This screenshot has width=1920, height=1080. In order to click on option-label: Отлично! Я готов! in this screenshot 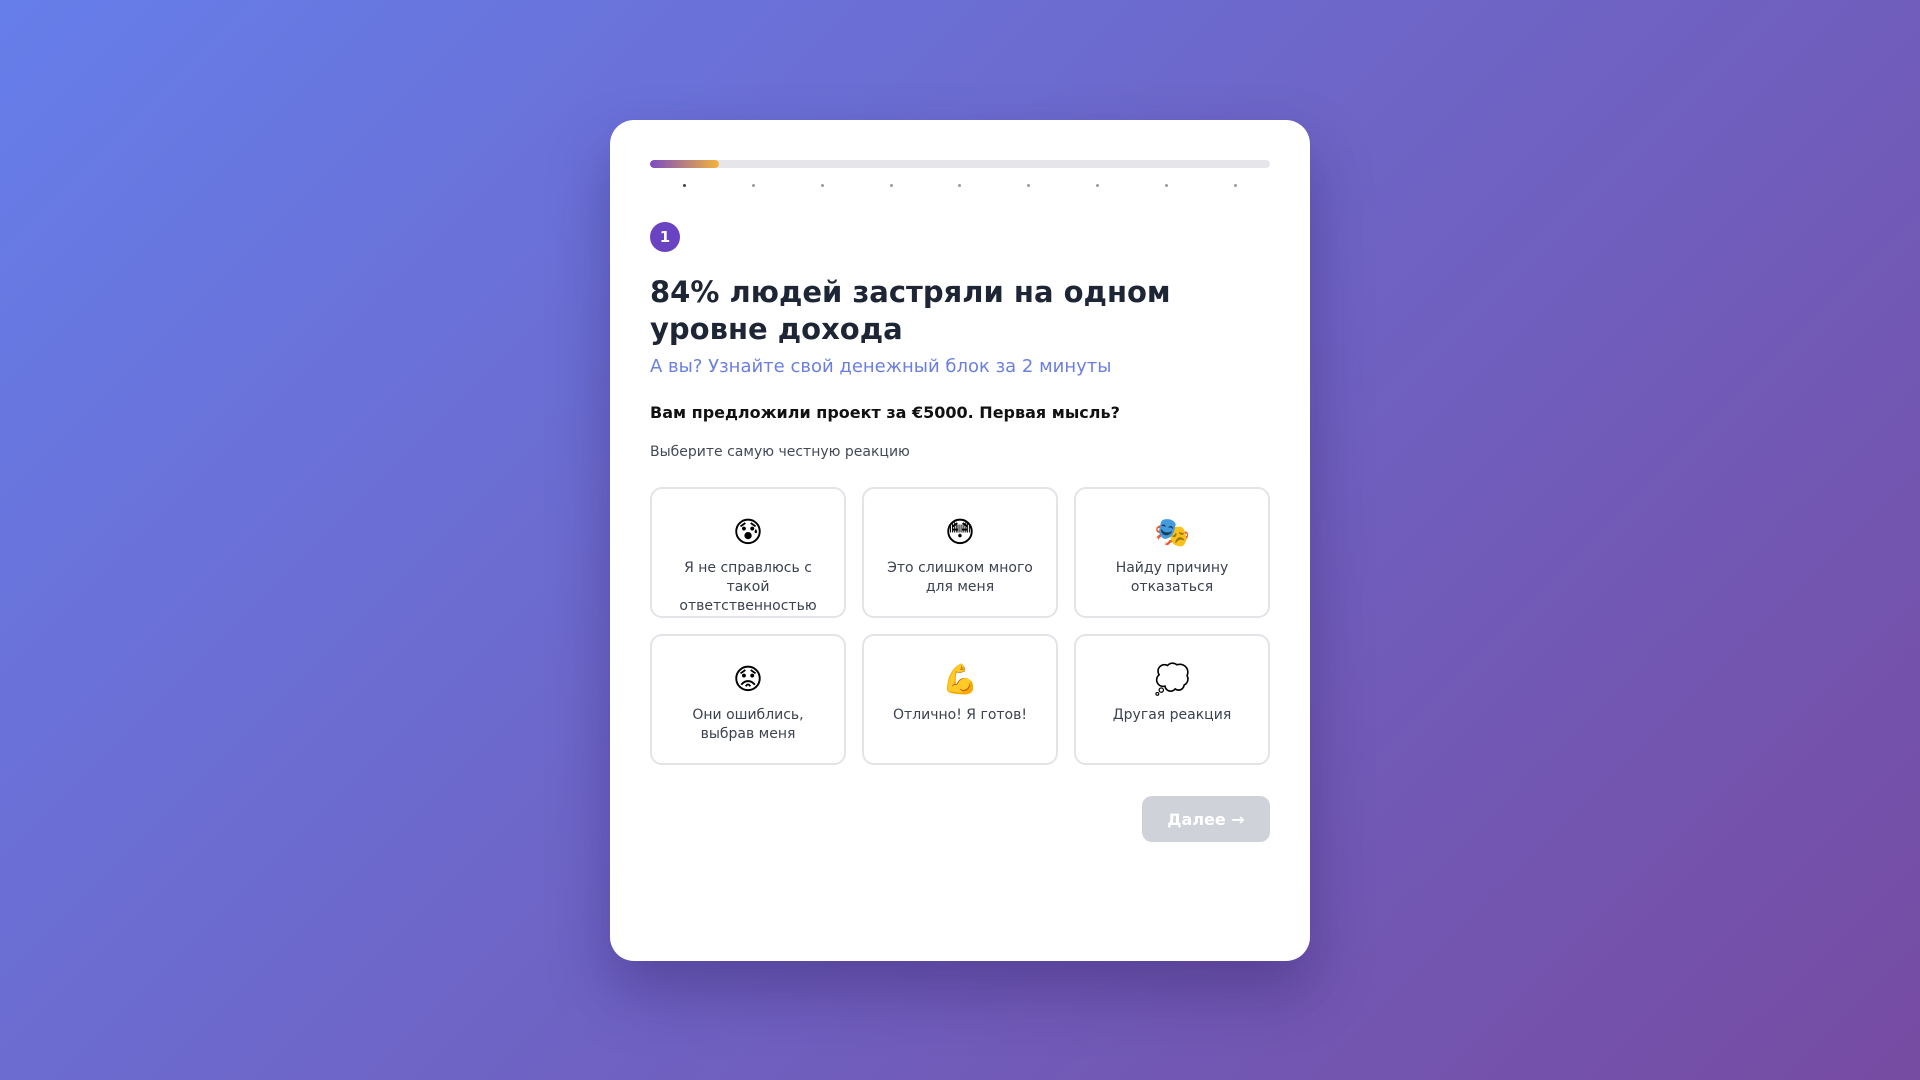, I will do `click(960, 715)`.